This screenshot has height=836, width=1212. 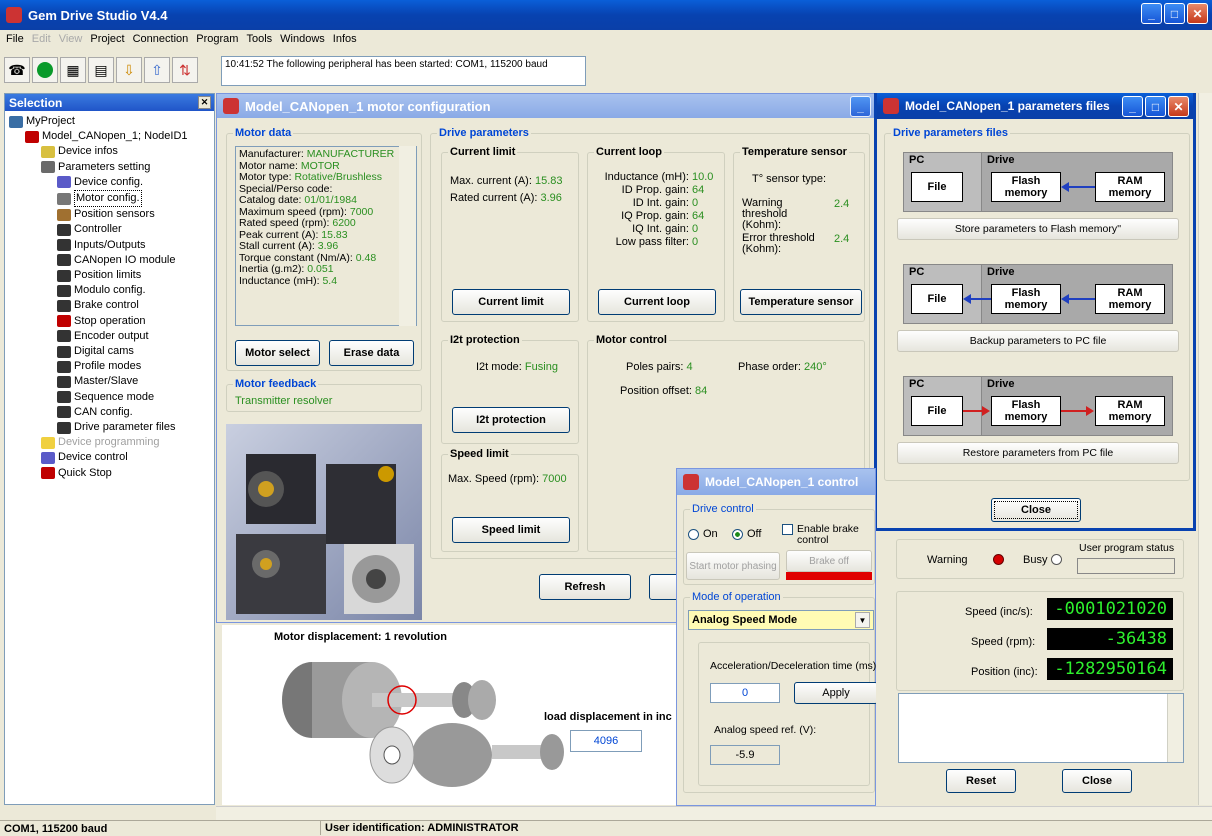 I want to click on motor-data-scrollbar, so click(x=407, y=236).